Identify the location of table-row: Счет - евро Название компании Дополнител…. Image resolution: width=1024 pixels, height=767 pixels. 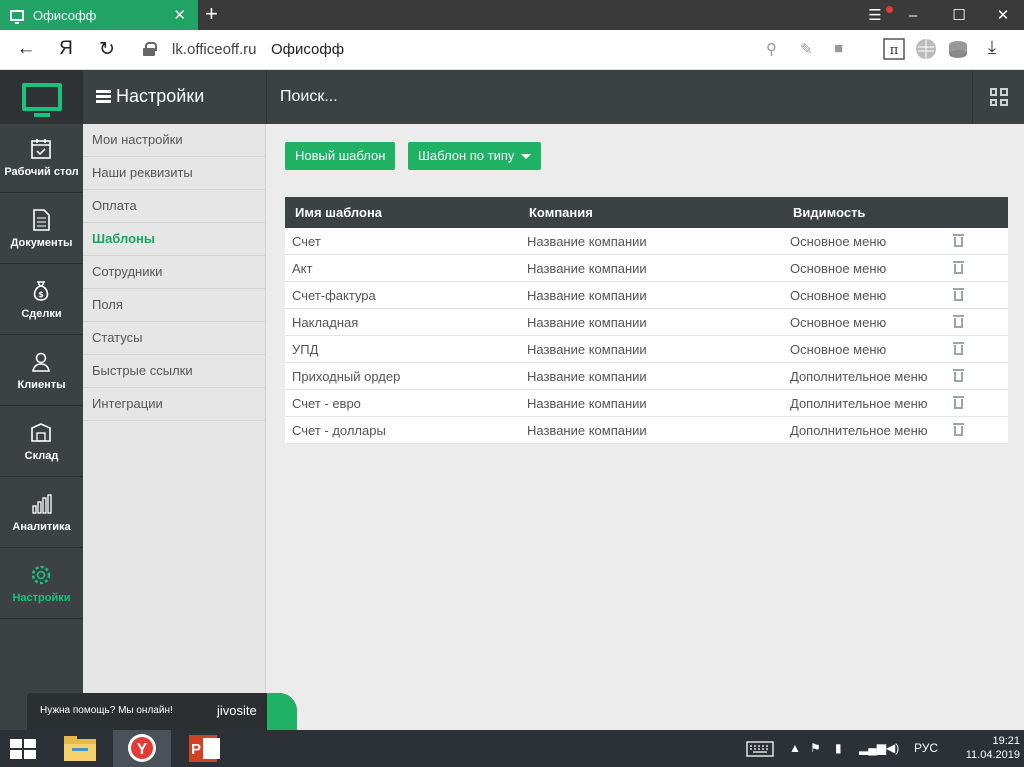
(646, 403).